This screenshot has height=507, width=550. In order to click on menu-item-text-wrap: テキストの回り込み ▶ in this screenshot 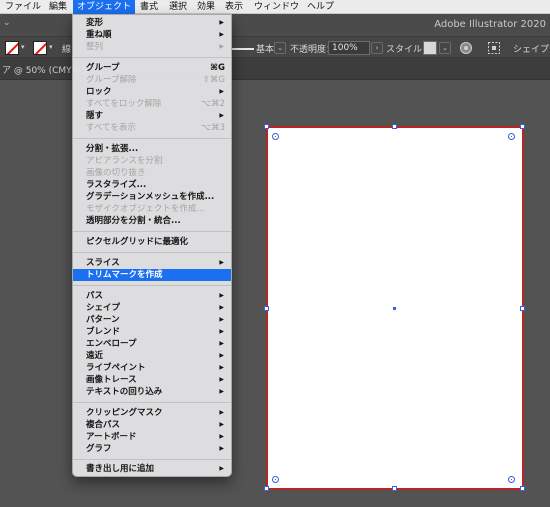, I will do `click(152, 392)`.